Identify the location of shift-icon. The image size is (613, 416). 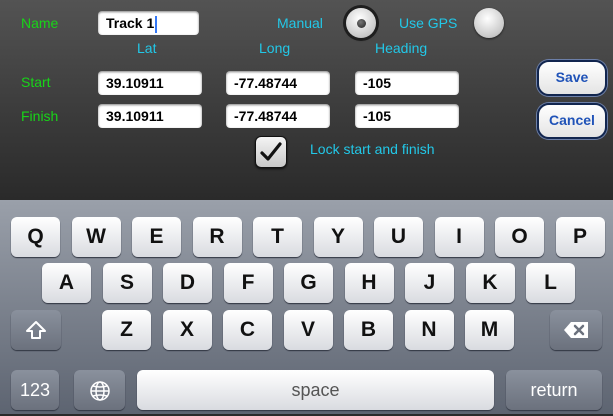
(36, 330).